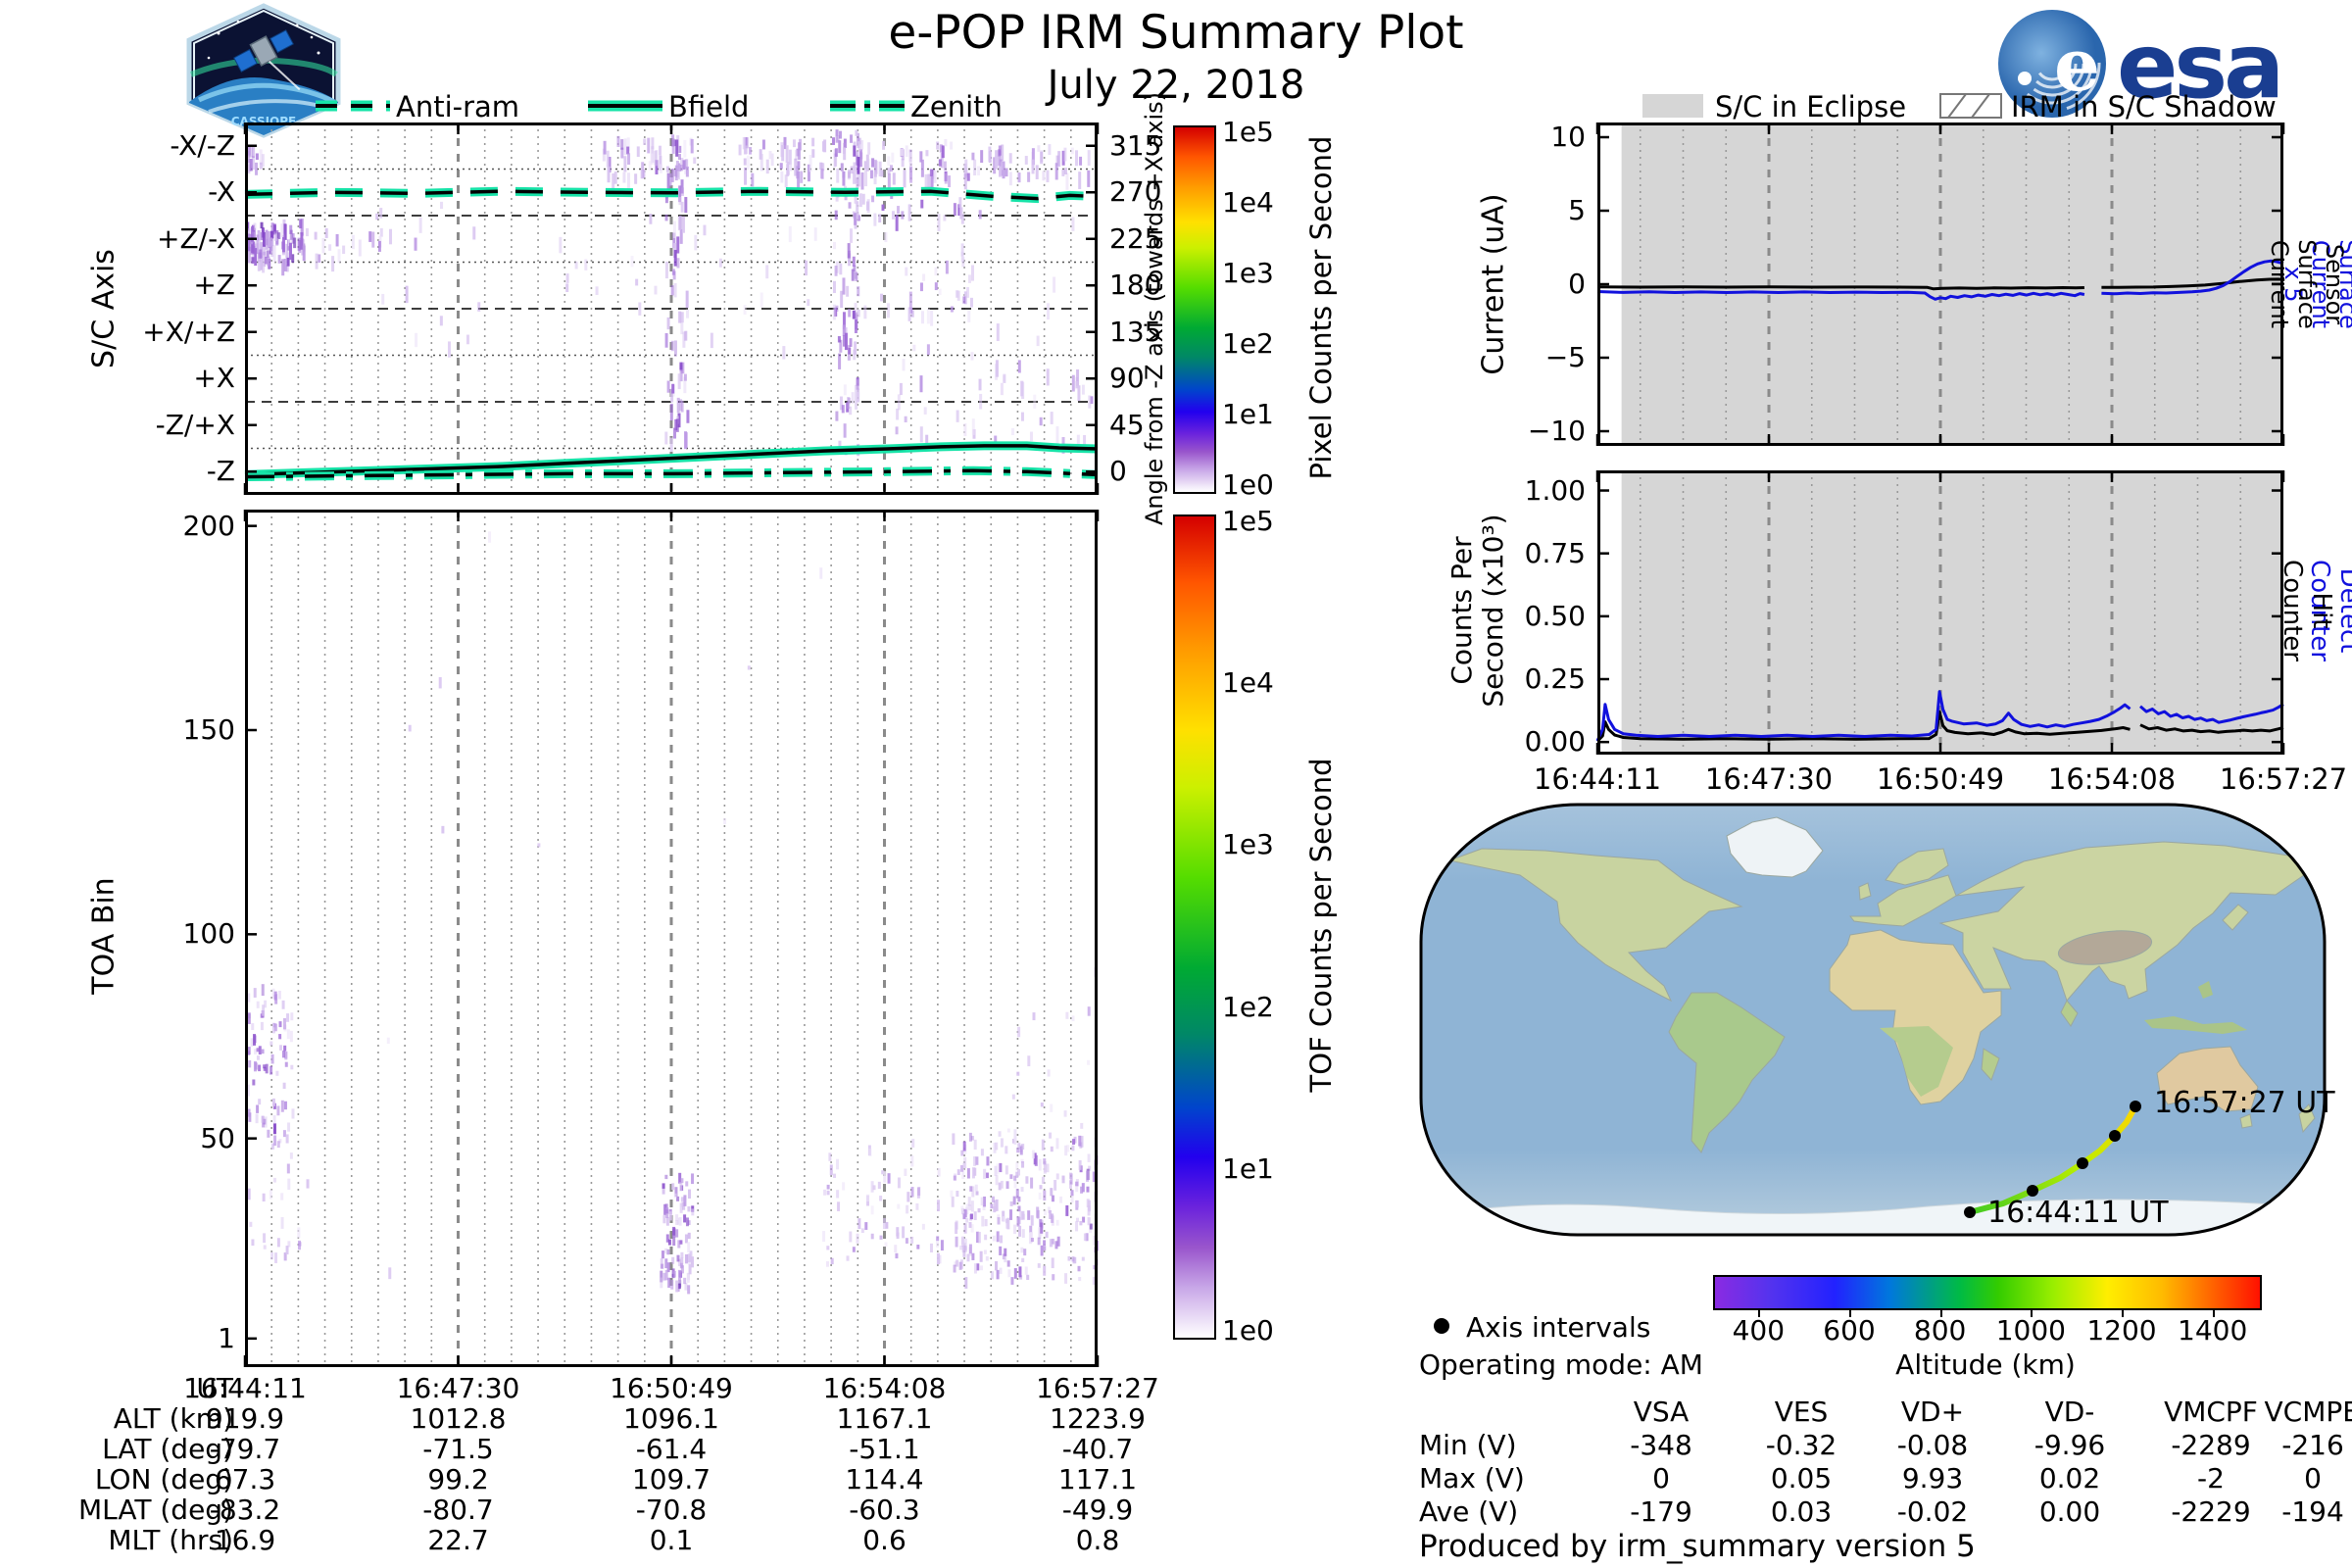 The image size is (2352, 1568). What do you see at coordinates (2283, 779) in the screenshot?
I see `time-tick-label: 16:57:27` at bounding box center [2283, 779].